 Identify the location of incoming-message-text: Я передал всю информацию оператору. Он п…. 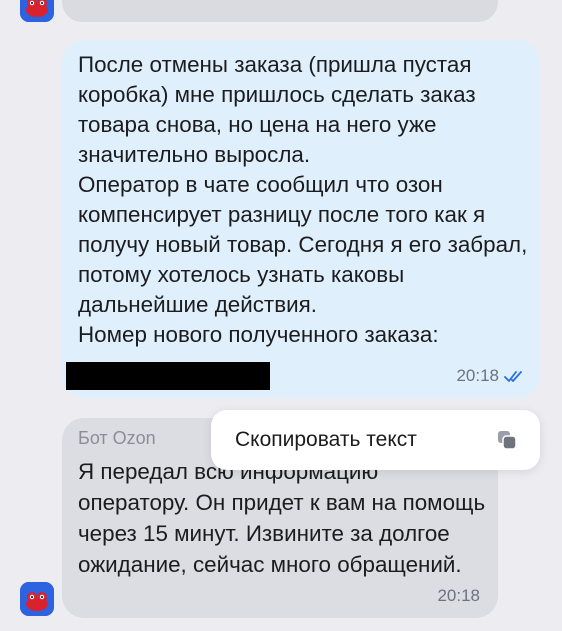
(282, 518).